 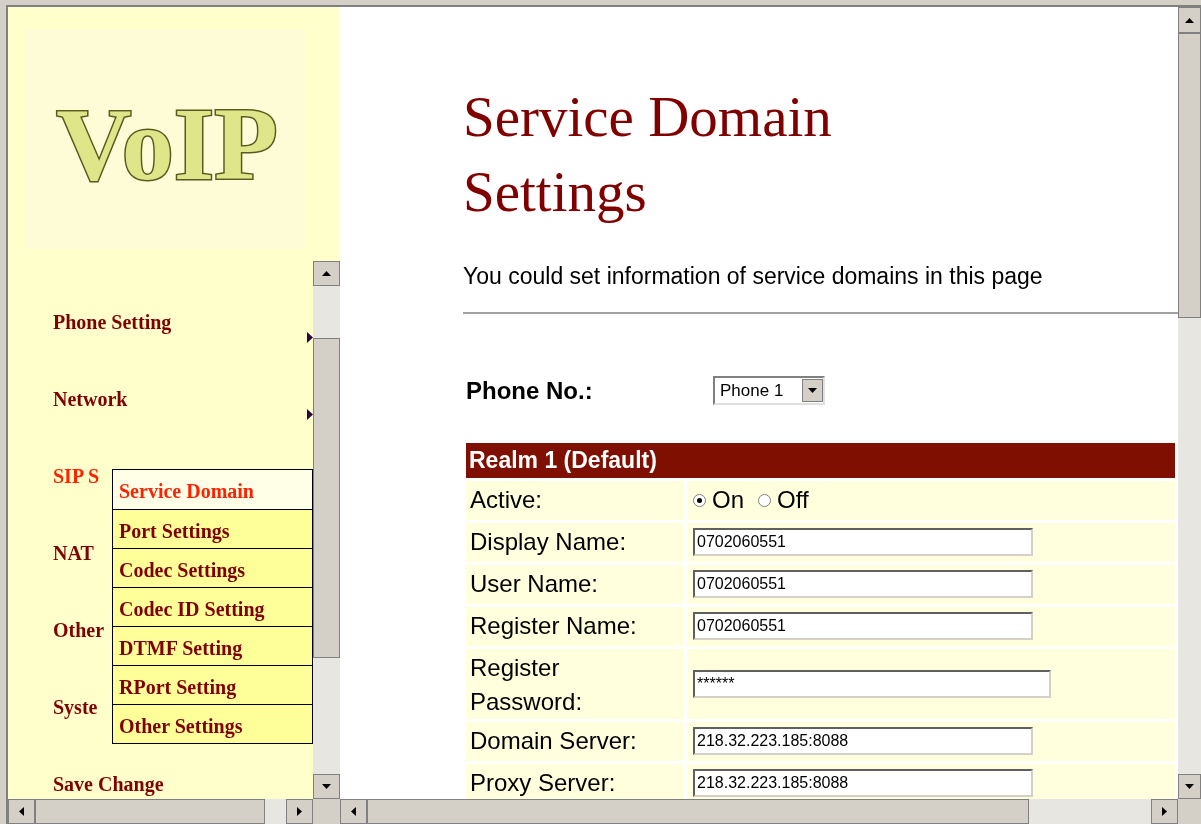 I want to click on intro-text: You could set information of service domains in this page, so click(x=753, y=276).